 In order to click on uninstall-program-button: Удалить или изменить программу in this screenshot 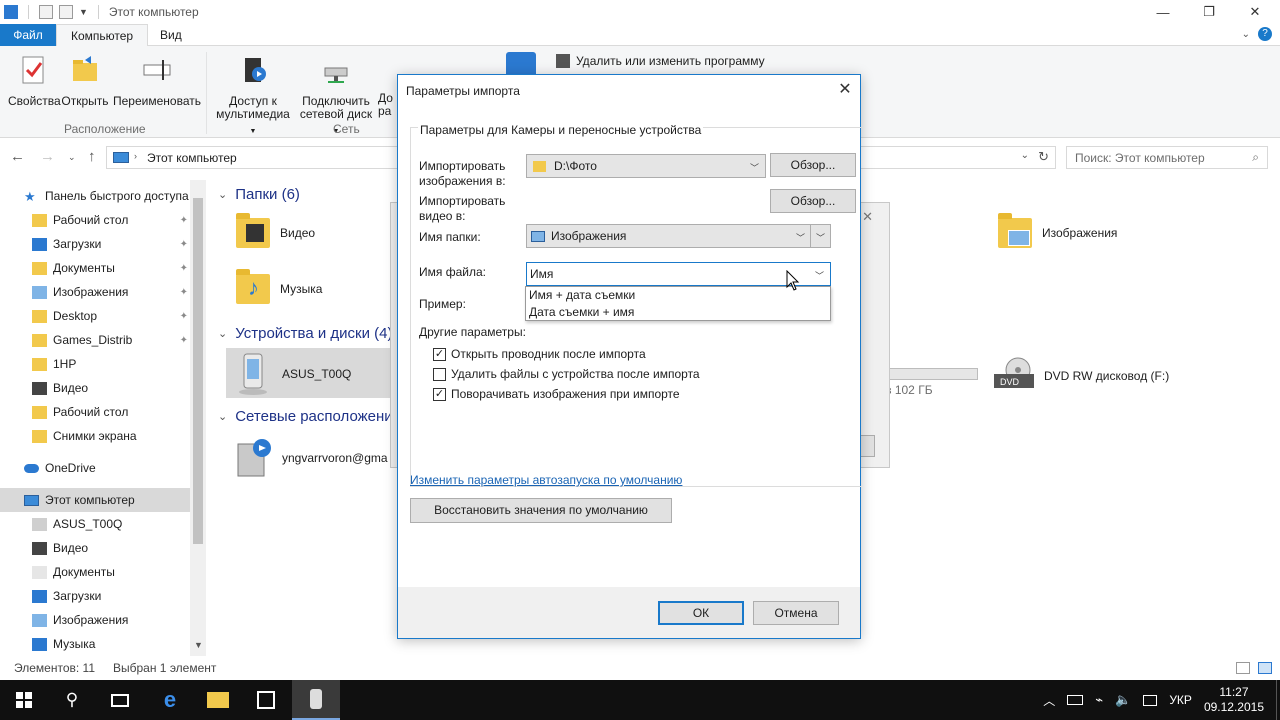, I will do `click(660, 61)`.